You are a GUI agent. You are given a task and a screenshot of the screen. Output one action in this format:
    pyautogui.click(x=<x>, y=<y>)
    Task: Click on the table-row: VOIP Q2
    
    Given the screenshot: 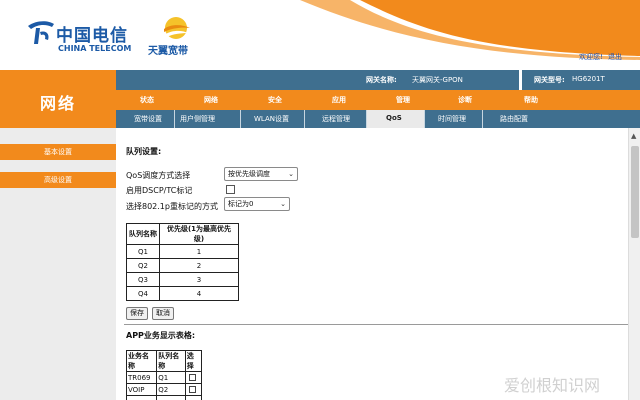 What is the action you would take?
    pyautogui.click(x=164, y=389)
    